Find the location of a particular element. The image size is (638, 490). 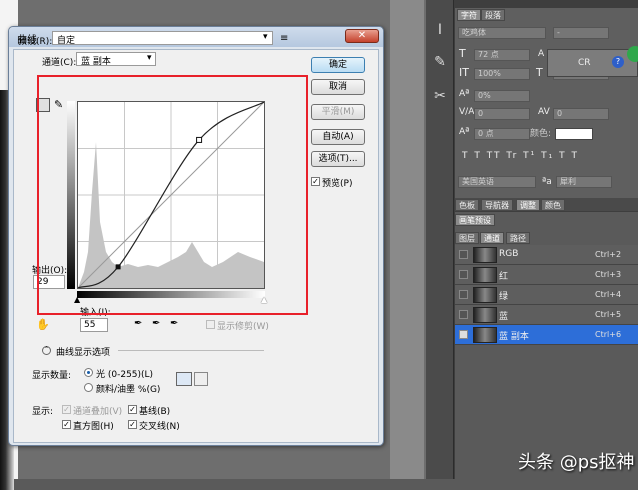

channel-value: 蓝 副本 is located at coordinates (96, 62).